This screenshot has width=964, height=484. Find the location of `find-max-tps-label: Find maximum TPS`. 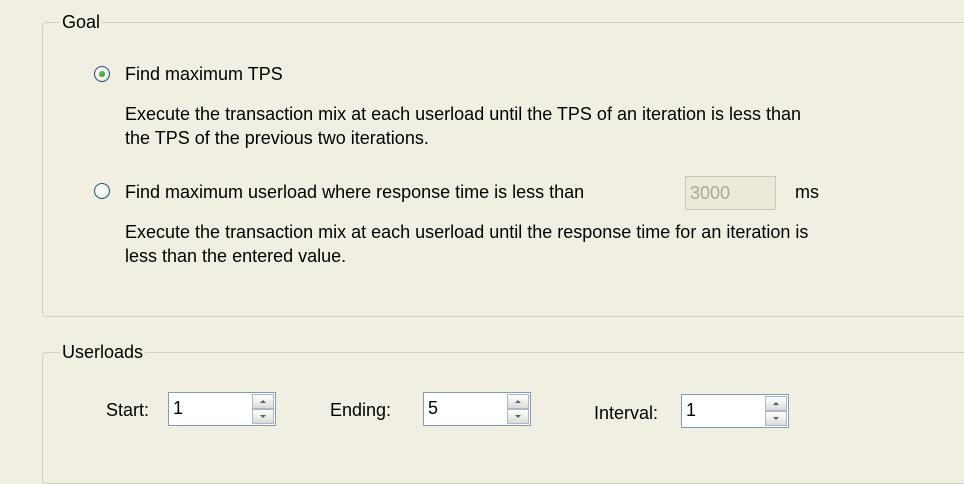

find-max-tps-label: Find maximum TPS is located at coordinates (204, 74).